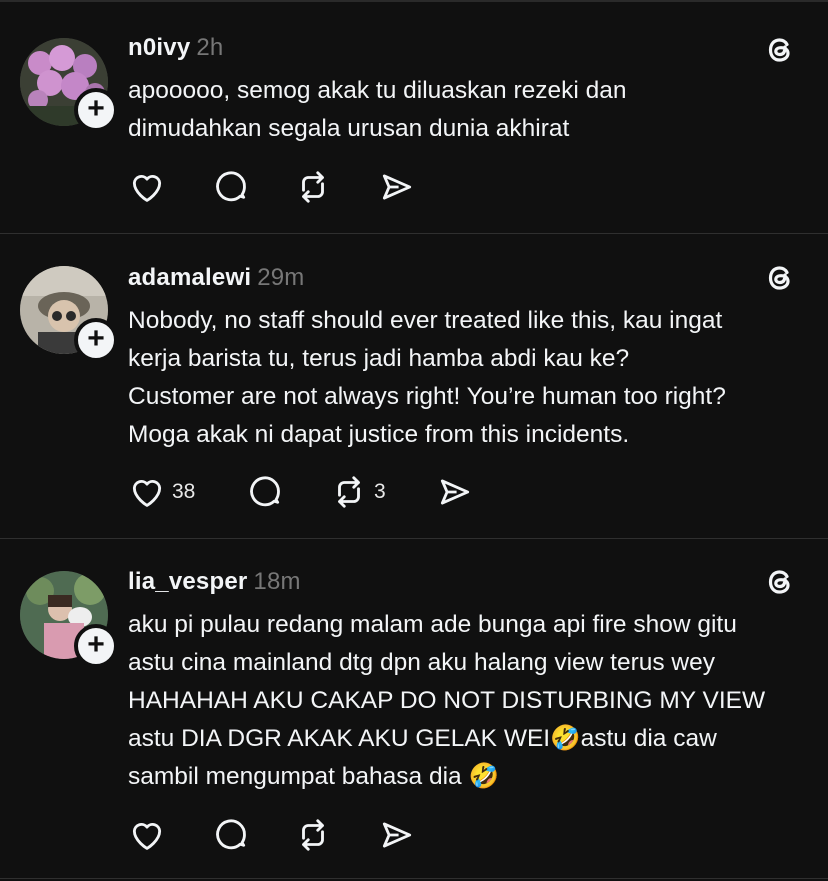  What do you see at coordinates (277, 581) in the screenshot?
I see `post-time: 18m` at bounding box center [277, 581].